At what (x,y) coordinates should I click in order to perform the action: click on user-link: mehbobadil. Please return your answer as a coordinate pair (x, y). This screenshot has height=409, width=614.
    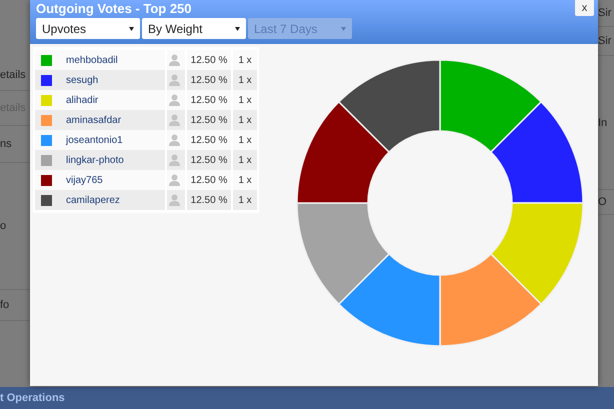
    Looking at the image, I should click on (92, 60).